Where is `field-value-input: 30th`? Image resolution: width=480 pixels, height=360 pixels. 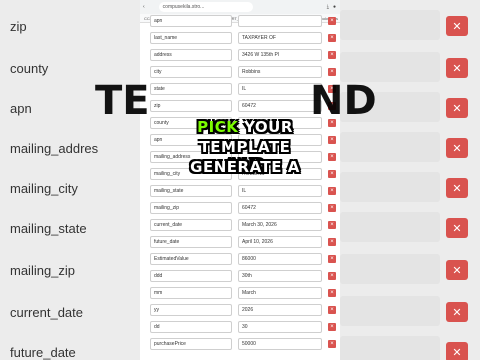 field-value-input: 30th is located at coordinates (280, 276).